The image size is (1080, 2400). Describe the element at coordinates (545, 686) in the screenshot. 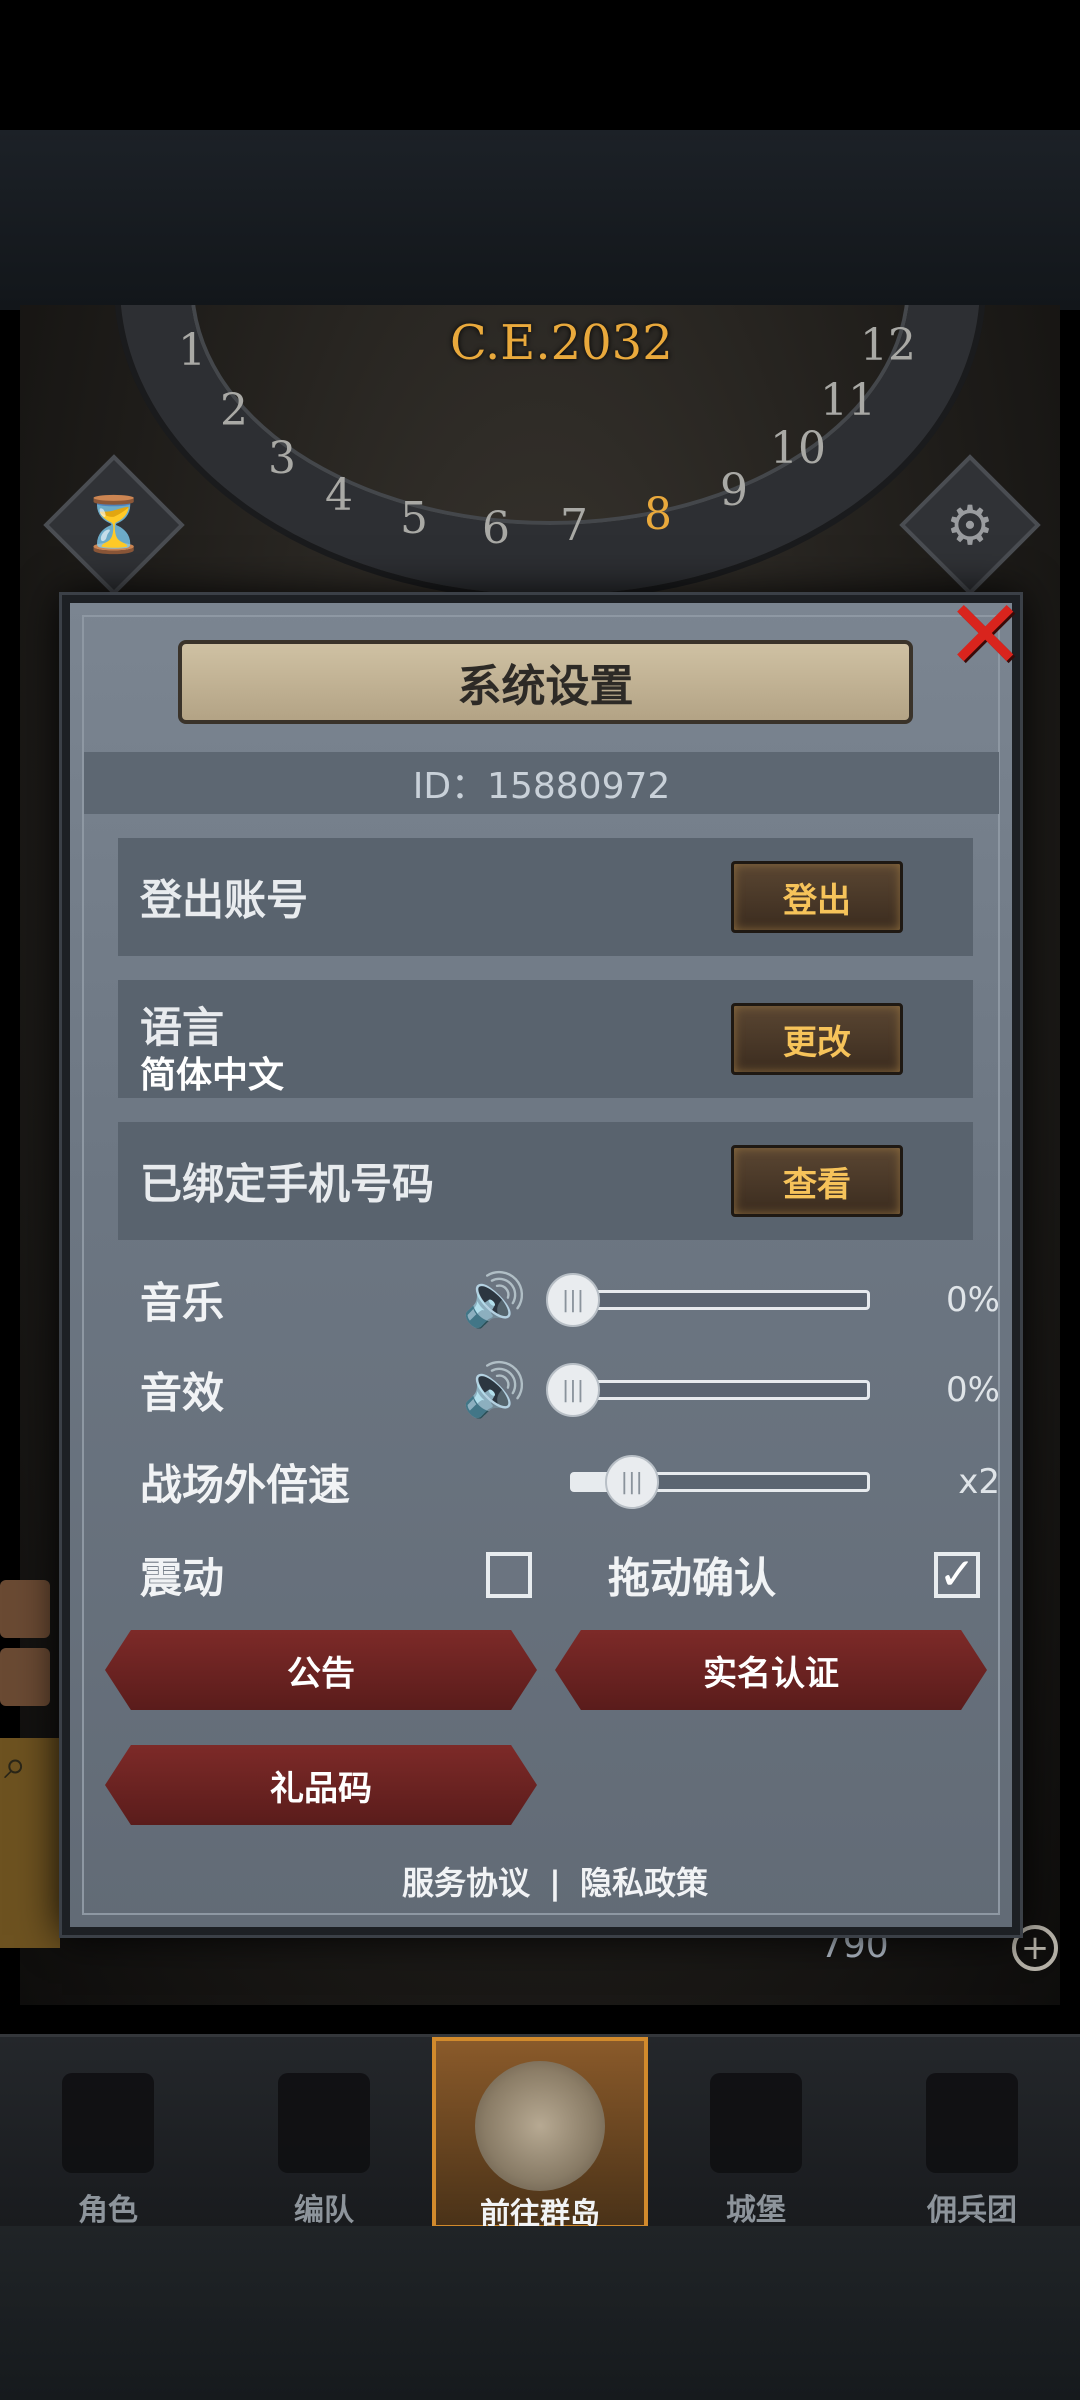

I see `modal-title: 系统设置` at that location.